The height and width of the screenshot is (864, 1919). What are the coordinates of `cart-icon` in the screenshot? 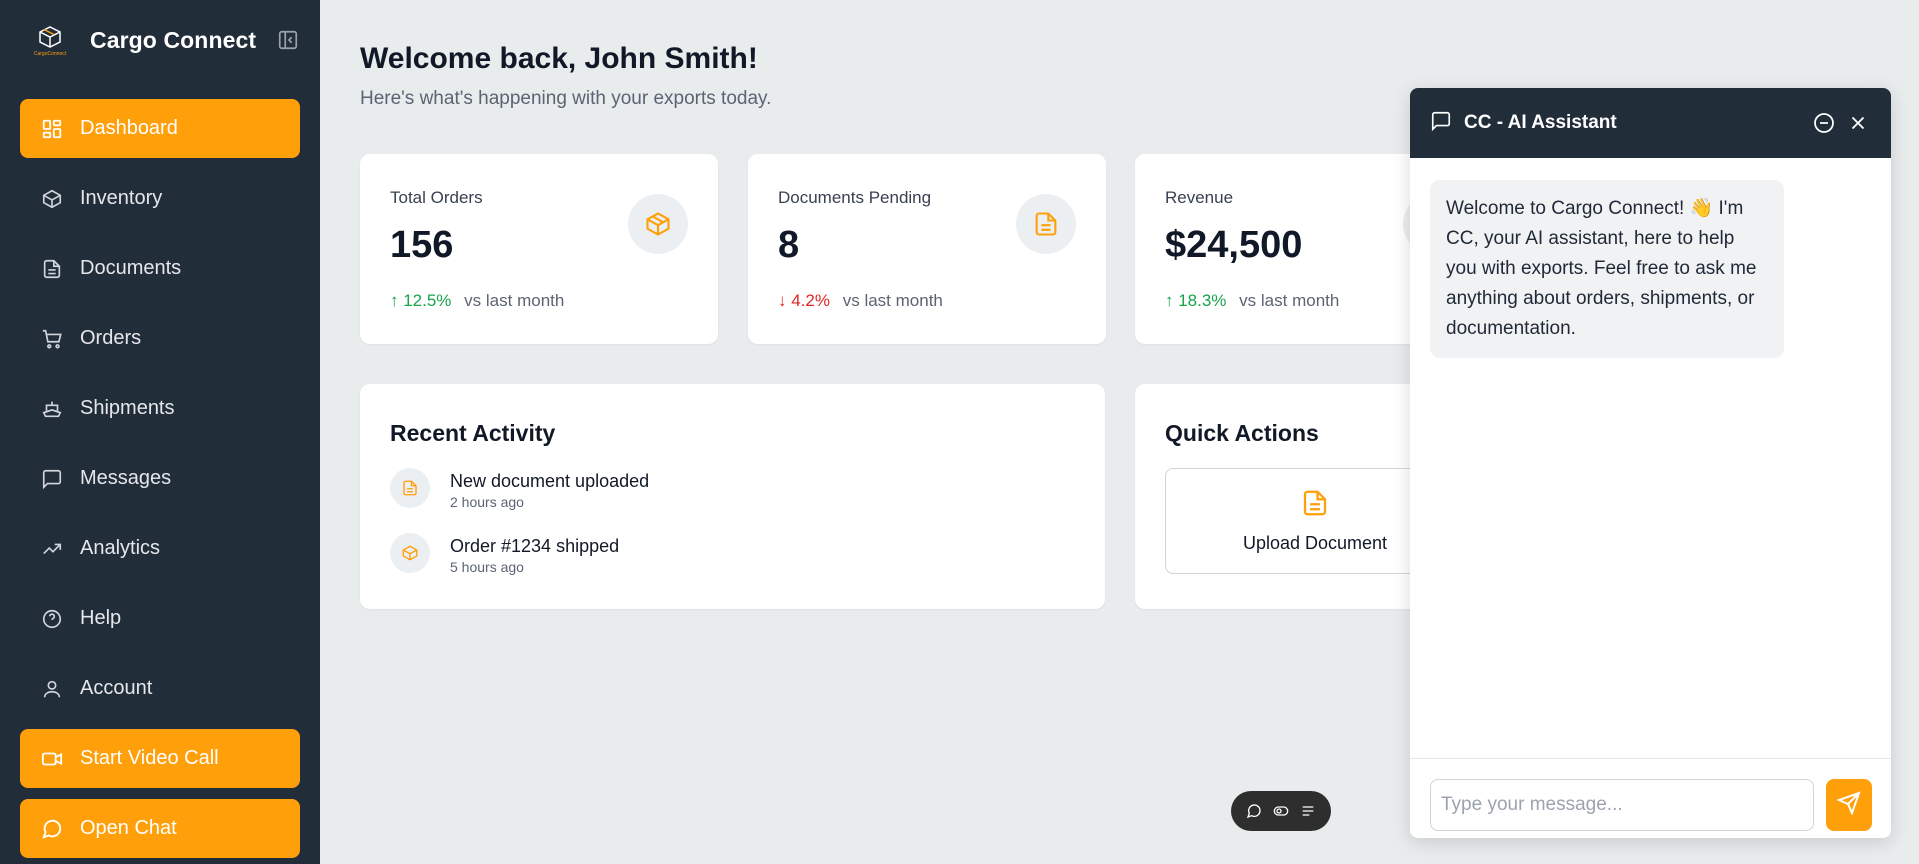 It's located at (52, 339).